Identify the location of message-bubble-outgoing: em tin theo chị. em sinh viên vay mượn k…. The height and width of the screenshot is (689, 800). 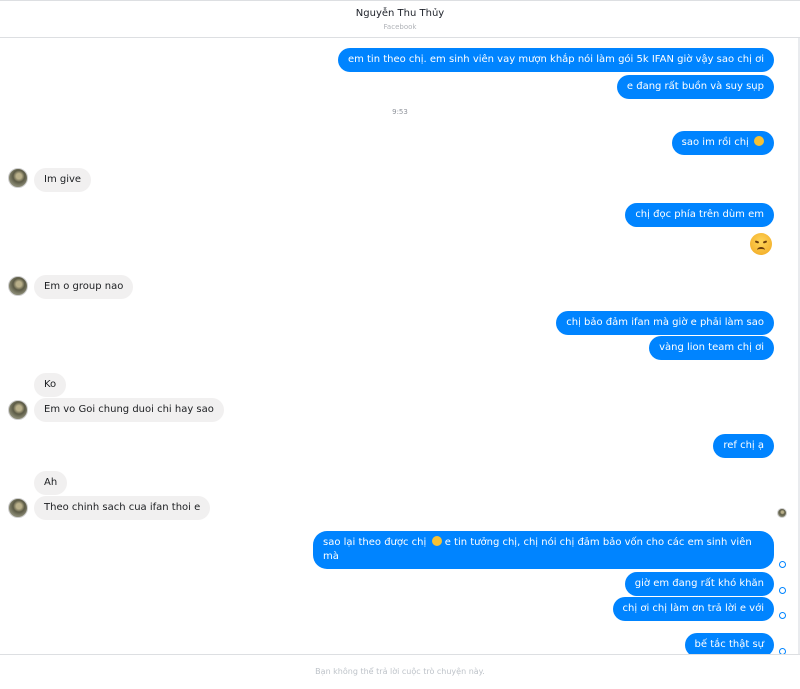
(555, 60).